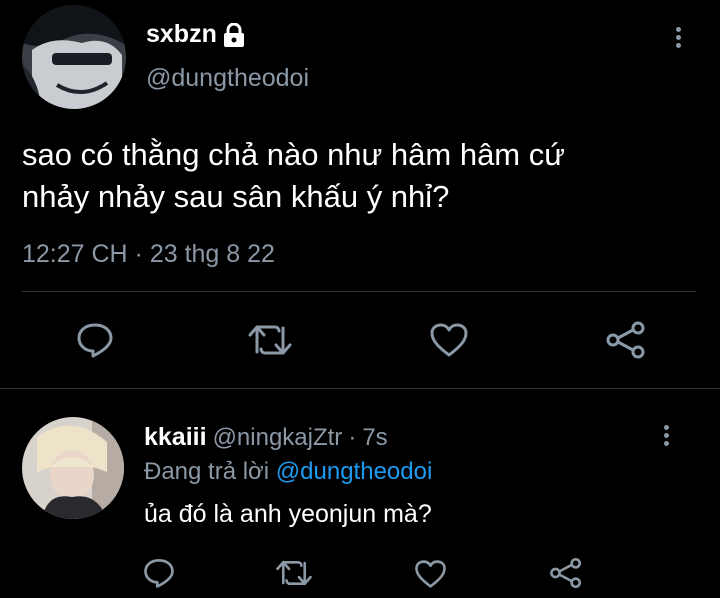 Image resolution: width=720 pixels, height=598 pixels. I want to click on author-avatar-image, so click(74, 57).